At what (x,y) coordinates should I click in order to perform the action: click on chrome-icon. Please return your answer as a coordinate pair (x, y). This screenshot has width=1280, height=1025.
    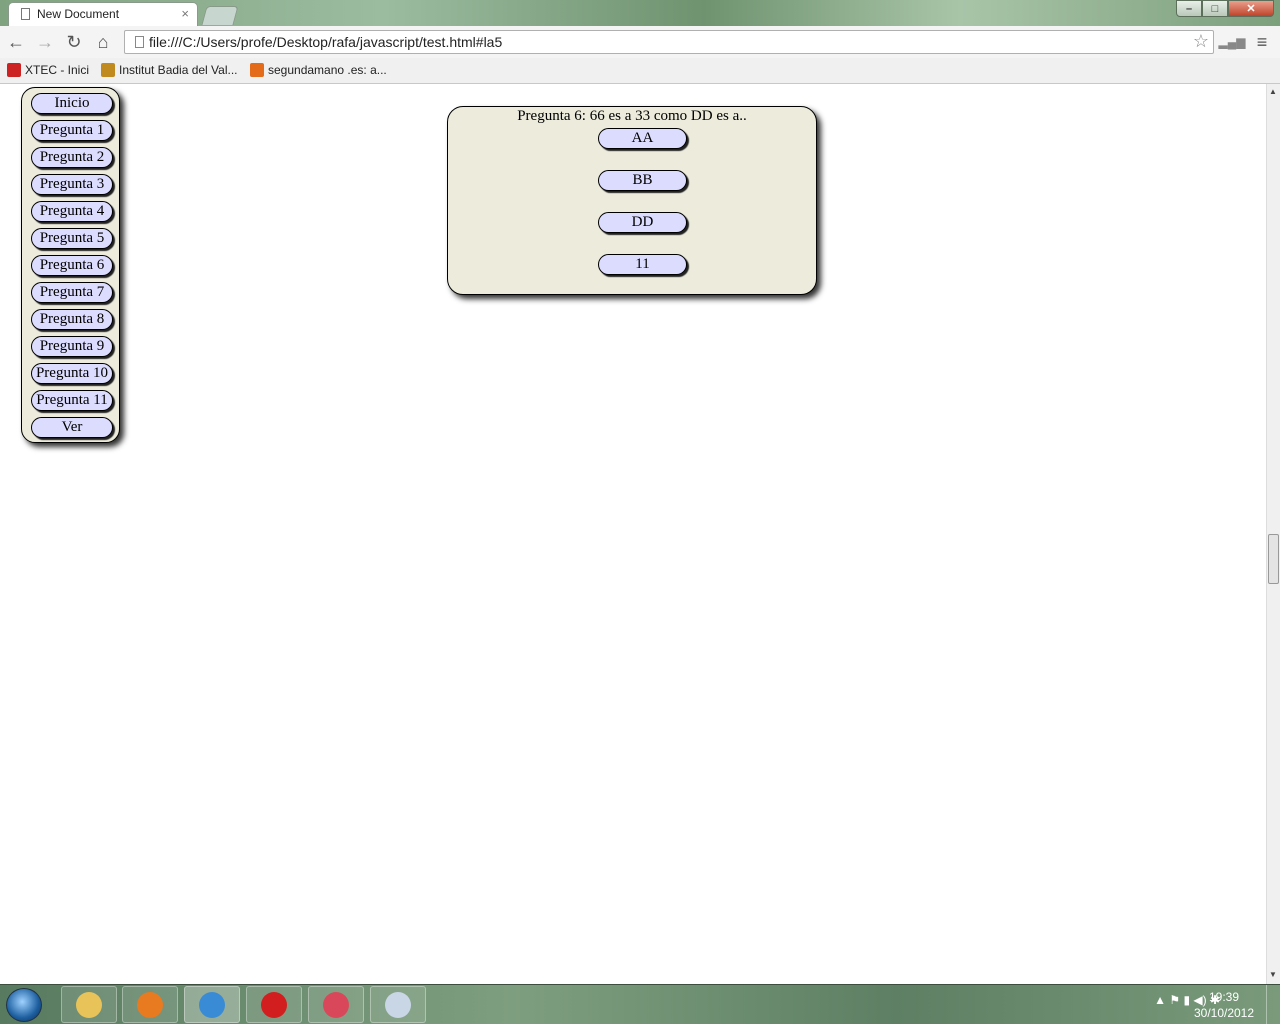
    Looking at the image, I should click on (212, 1004).